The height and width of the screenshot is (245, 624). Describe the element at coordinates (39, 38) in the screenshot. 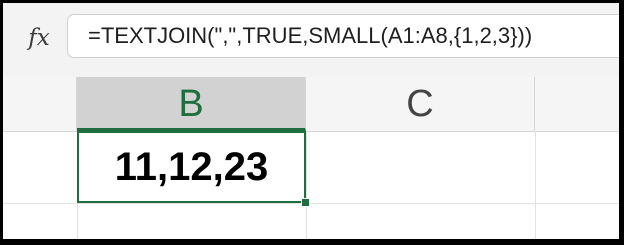

I see `insert-function-icon: fx` at that location.